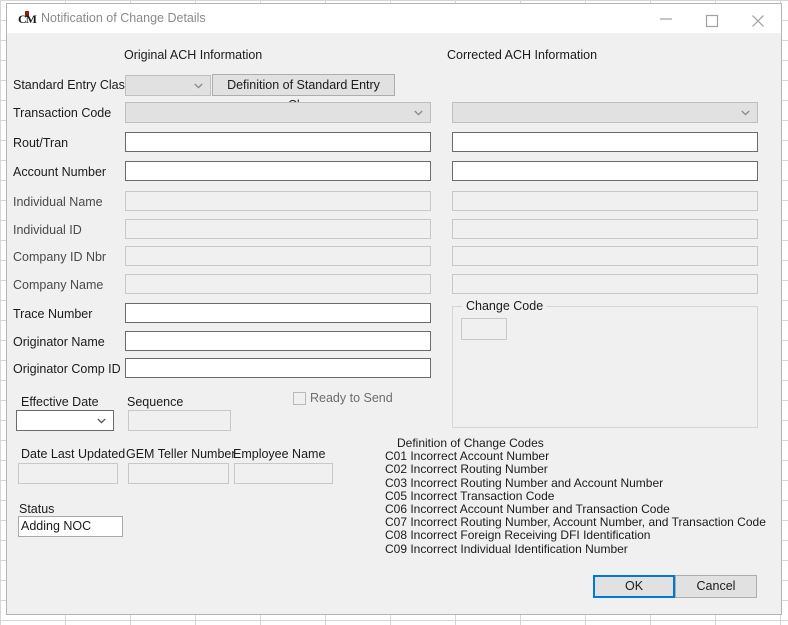  Describe the element at coordinates (605, 112) in the screenshot. I see `transaction-code-dropdown-corrected` at that location.